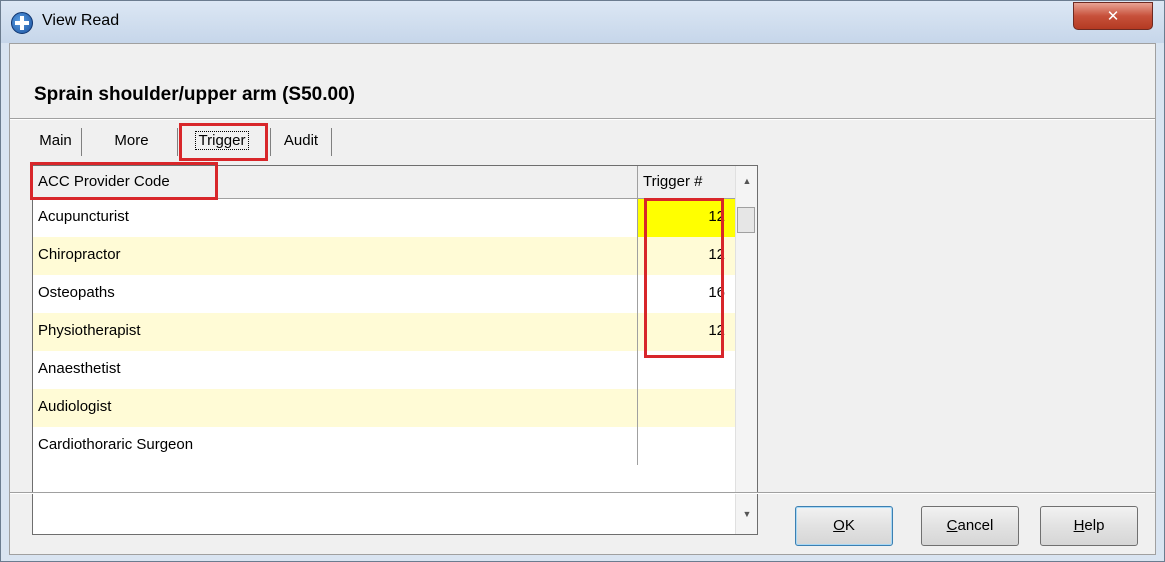 This screenshot has width=1165, height=562. I want to click on header-divider, so click(582, 119).